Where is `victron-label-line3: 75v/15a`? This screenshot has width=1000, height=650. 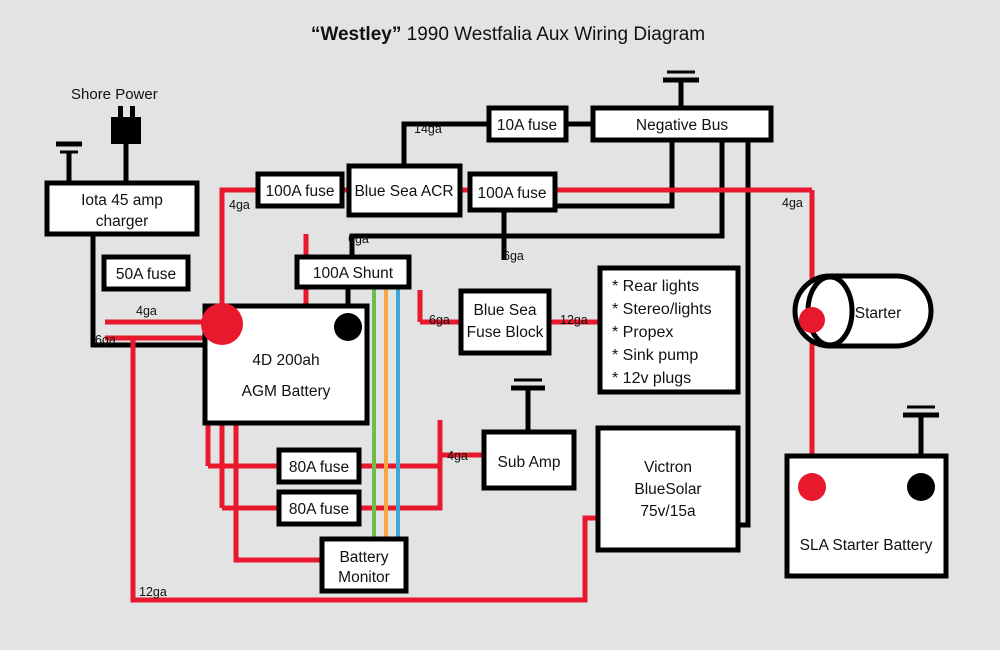
victron-label-line3: 75v/15a is located at coordinates (668, 511).